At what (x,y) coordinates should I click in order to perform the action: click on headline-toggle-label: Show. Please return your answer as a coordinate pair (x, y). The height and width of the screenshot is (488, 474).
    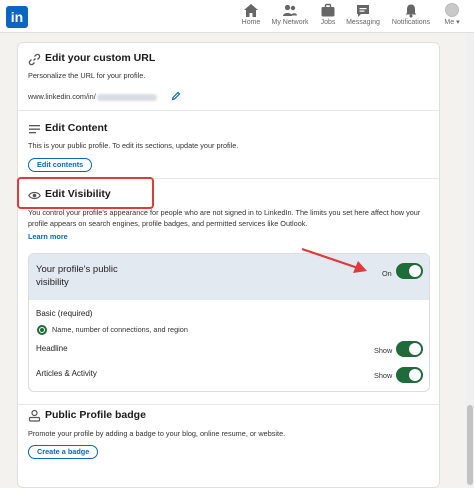
    Looking at the image, I should click on (383, 350).